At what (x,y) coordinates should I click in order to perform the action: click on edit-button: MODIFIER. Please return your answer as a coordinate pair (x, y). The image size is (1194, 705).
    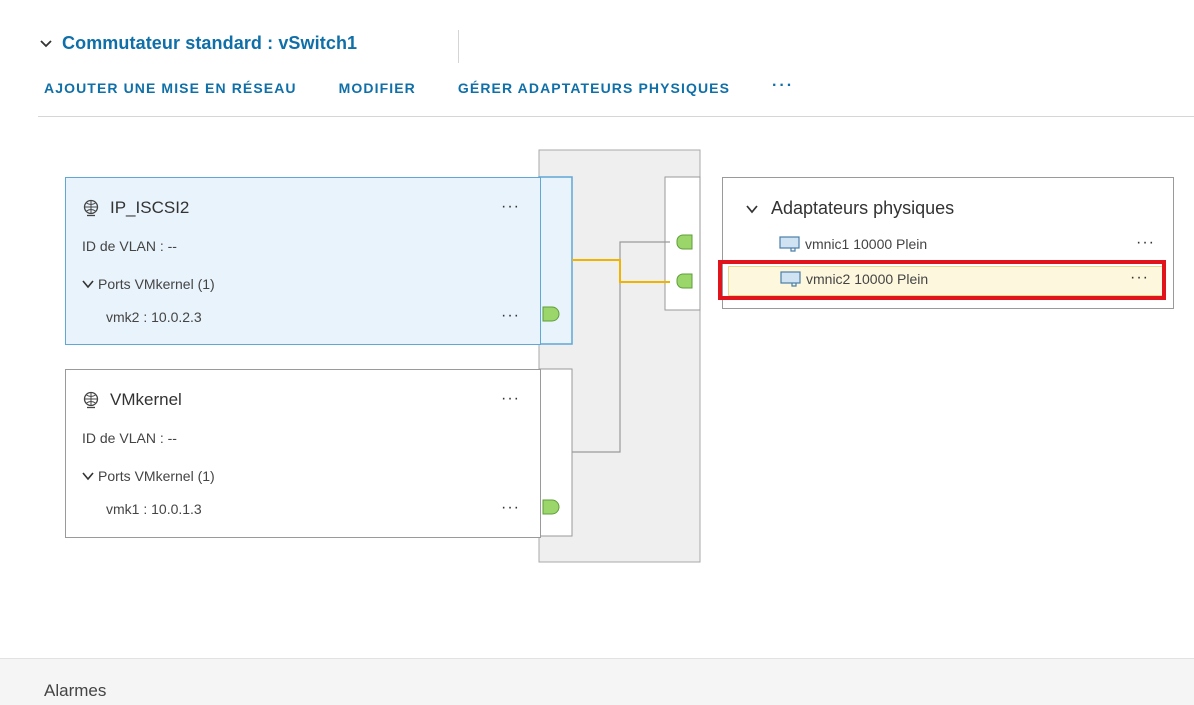
    Looking at the image, I should click on (377, 88).